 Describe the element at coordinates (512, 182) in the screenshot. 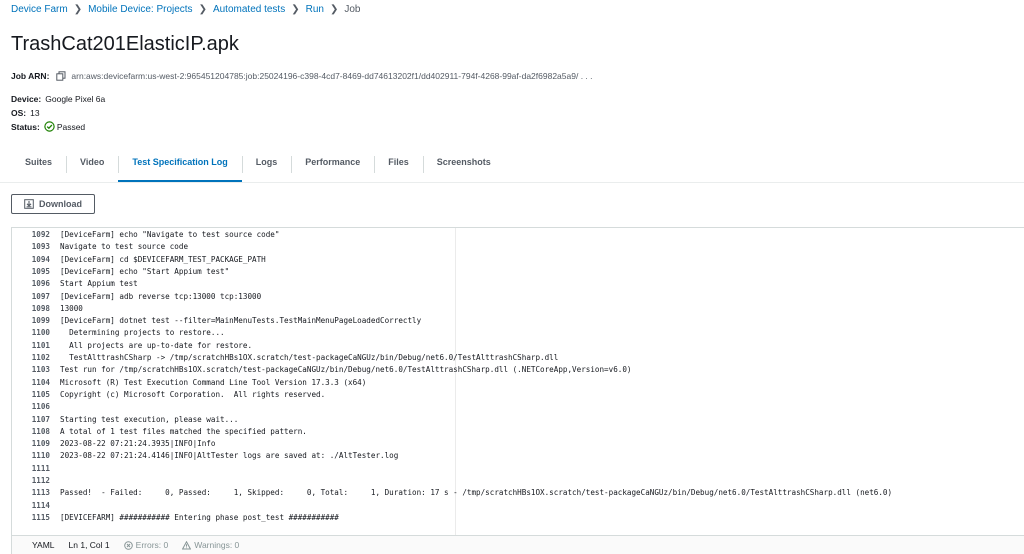

I see `tab-divider` at that location.